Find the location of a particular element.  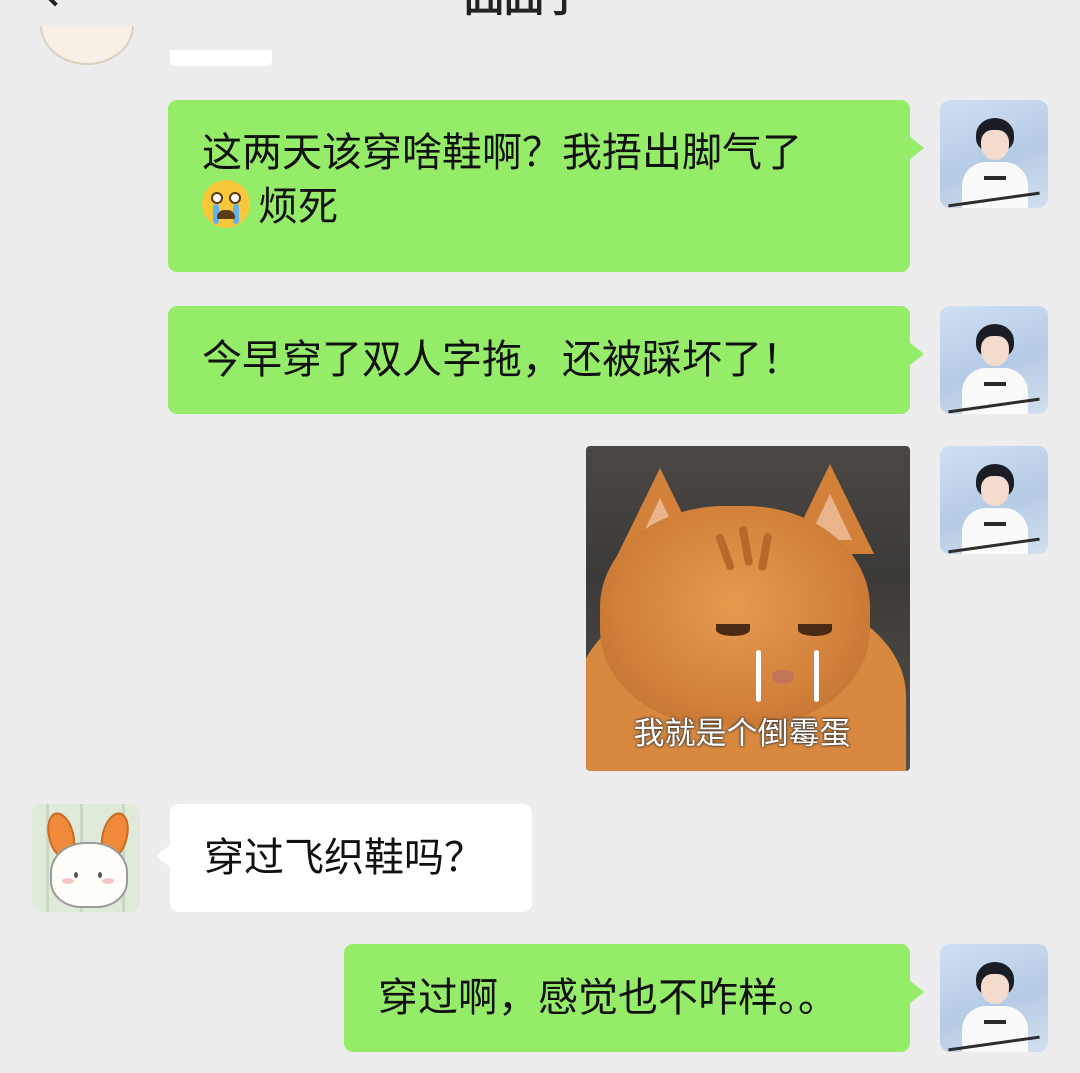

my-message-bubble: 这两天该穿啥鞋啊？我捂出脚气了 烦死 is located at coordinates (546, 186).